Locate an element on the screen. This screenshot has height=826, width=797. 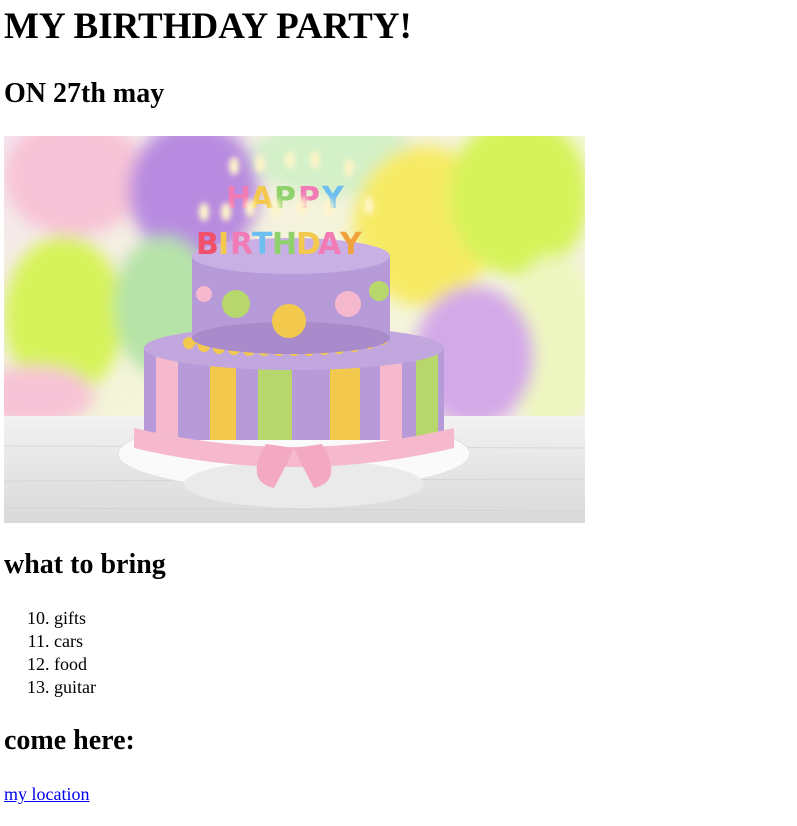
svg-text: H is located at coordinates (284, 244).